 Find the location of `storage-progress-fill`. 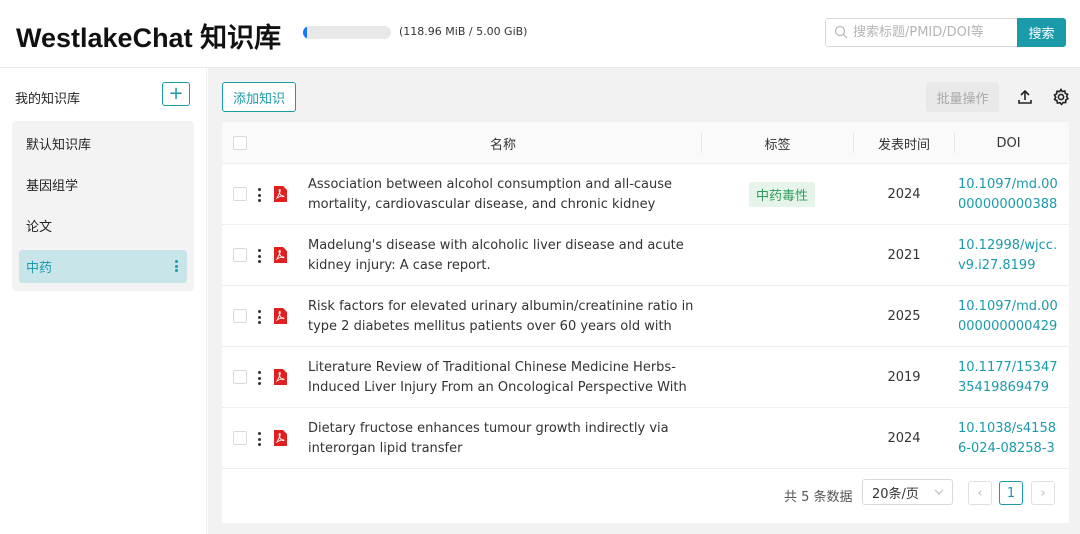

storage-progress-fill is located at coordinates (305, 32).